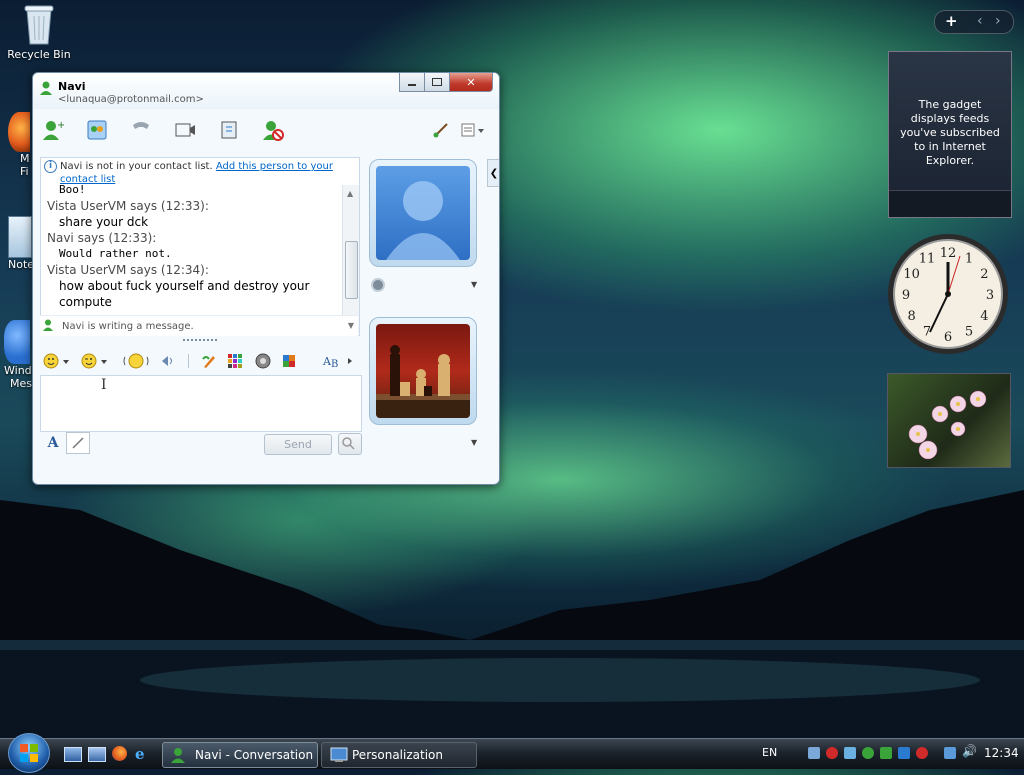 This screenshot has width=1024, height=775. Describe the element at coordinates (473, 130) in the screenshot. I see `show-menu-button` at that location.